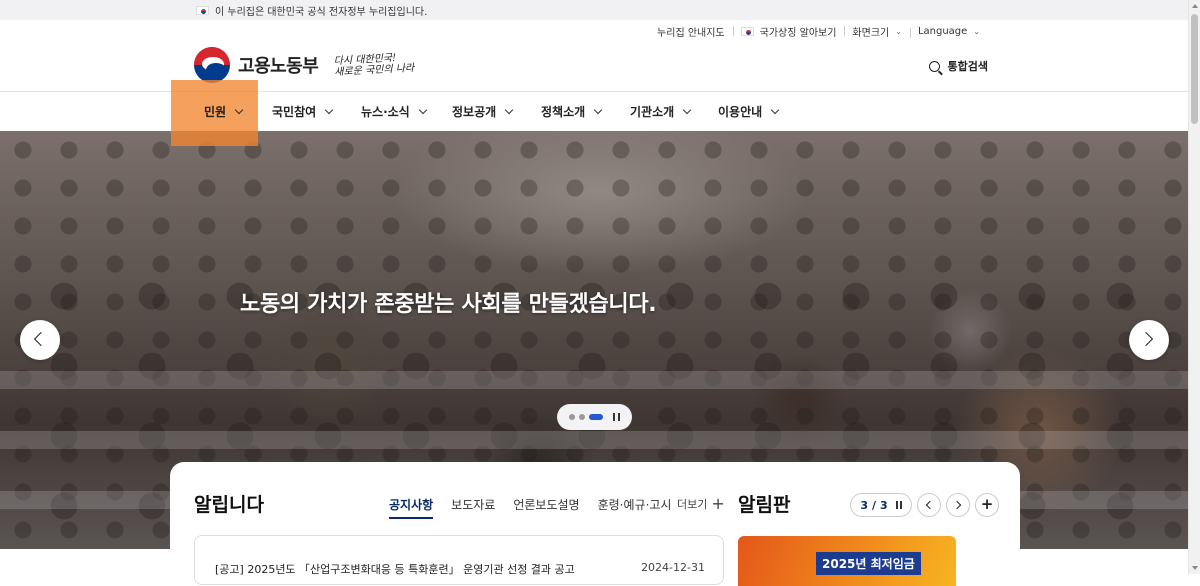 The image size is (1200, 586). I want to click on more-button: 더보기 +, so click(701, 504).